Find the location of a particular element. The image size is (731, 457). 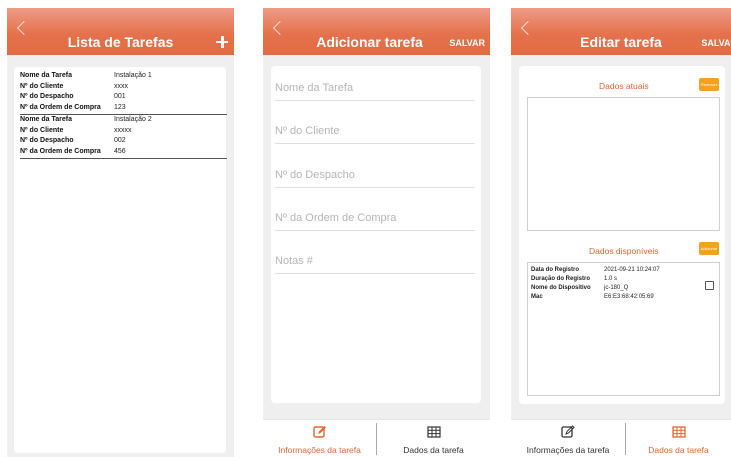

dispatch-value: 001 is located at coordinates (120, 97).